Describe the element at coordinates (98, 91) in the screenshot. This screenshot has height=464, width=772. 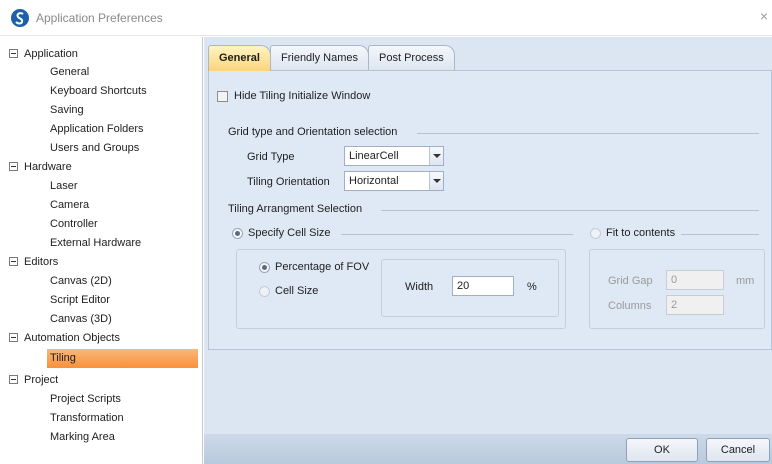
I see `tree-item-keyboard-shortcuts: Keyboard Shortcuts` at that location.